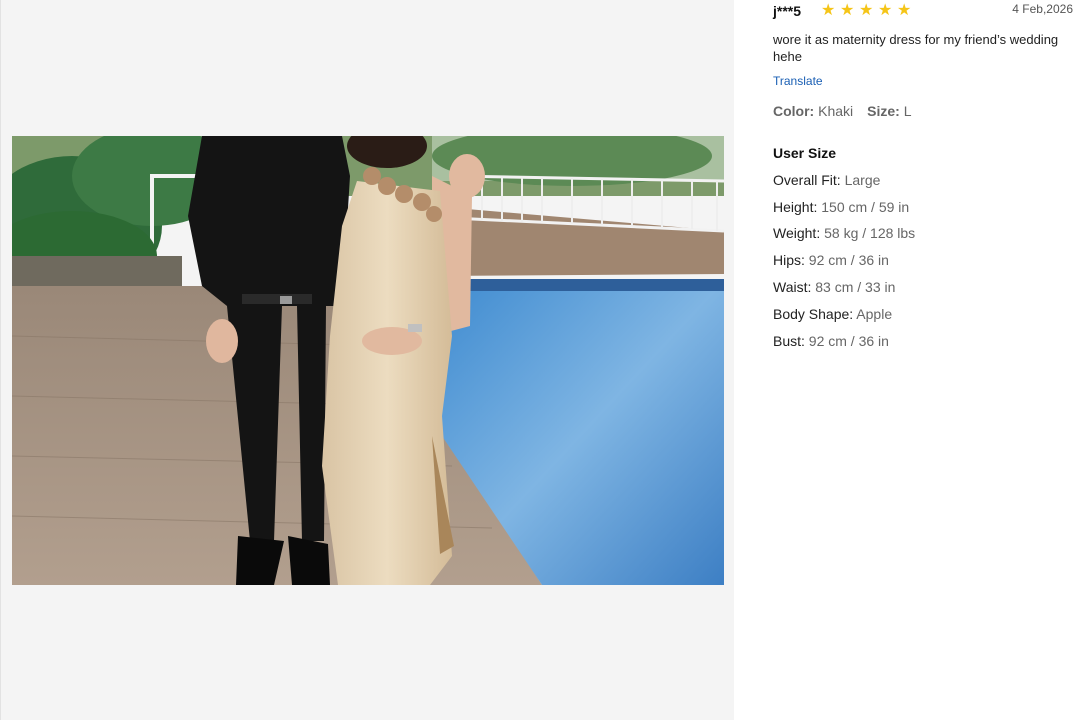 This screenshot has height=720, width=1081. I want to click on star-rating: ★ ★ ★ ★ ★, so click(868, 11).